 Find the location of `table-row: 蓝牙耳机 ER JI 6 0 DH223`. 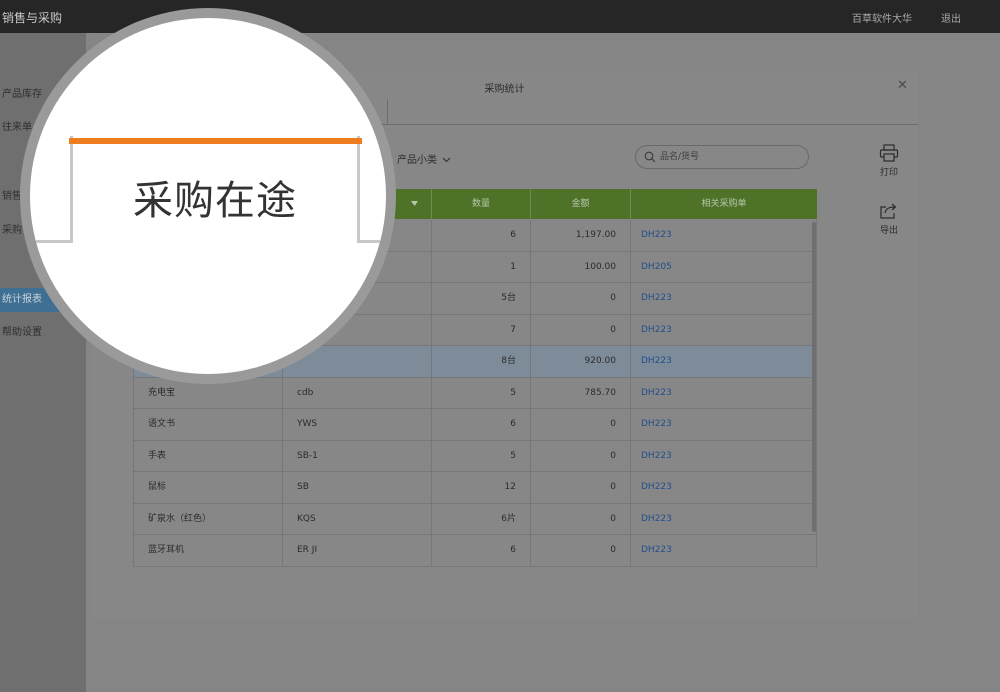

table-row: 蓝牙耳机 ER JI 6 0 DH223 is located at coordinates (475, 551).